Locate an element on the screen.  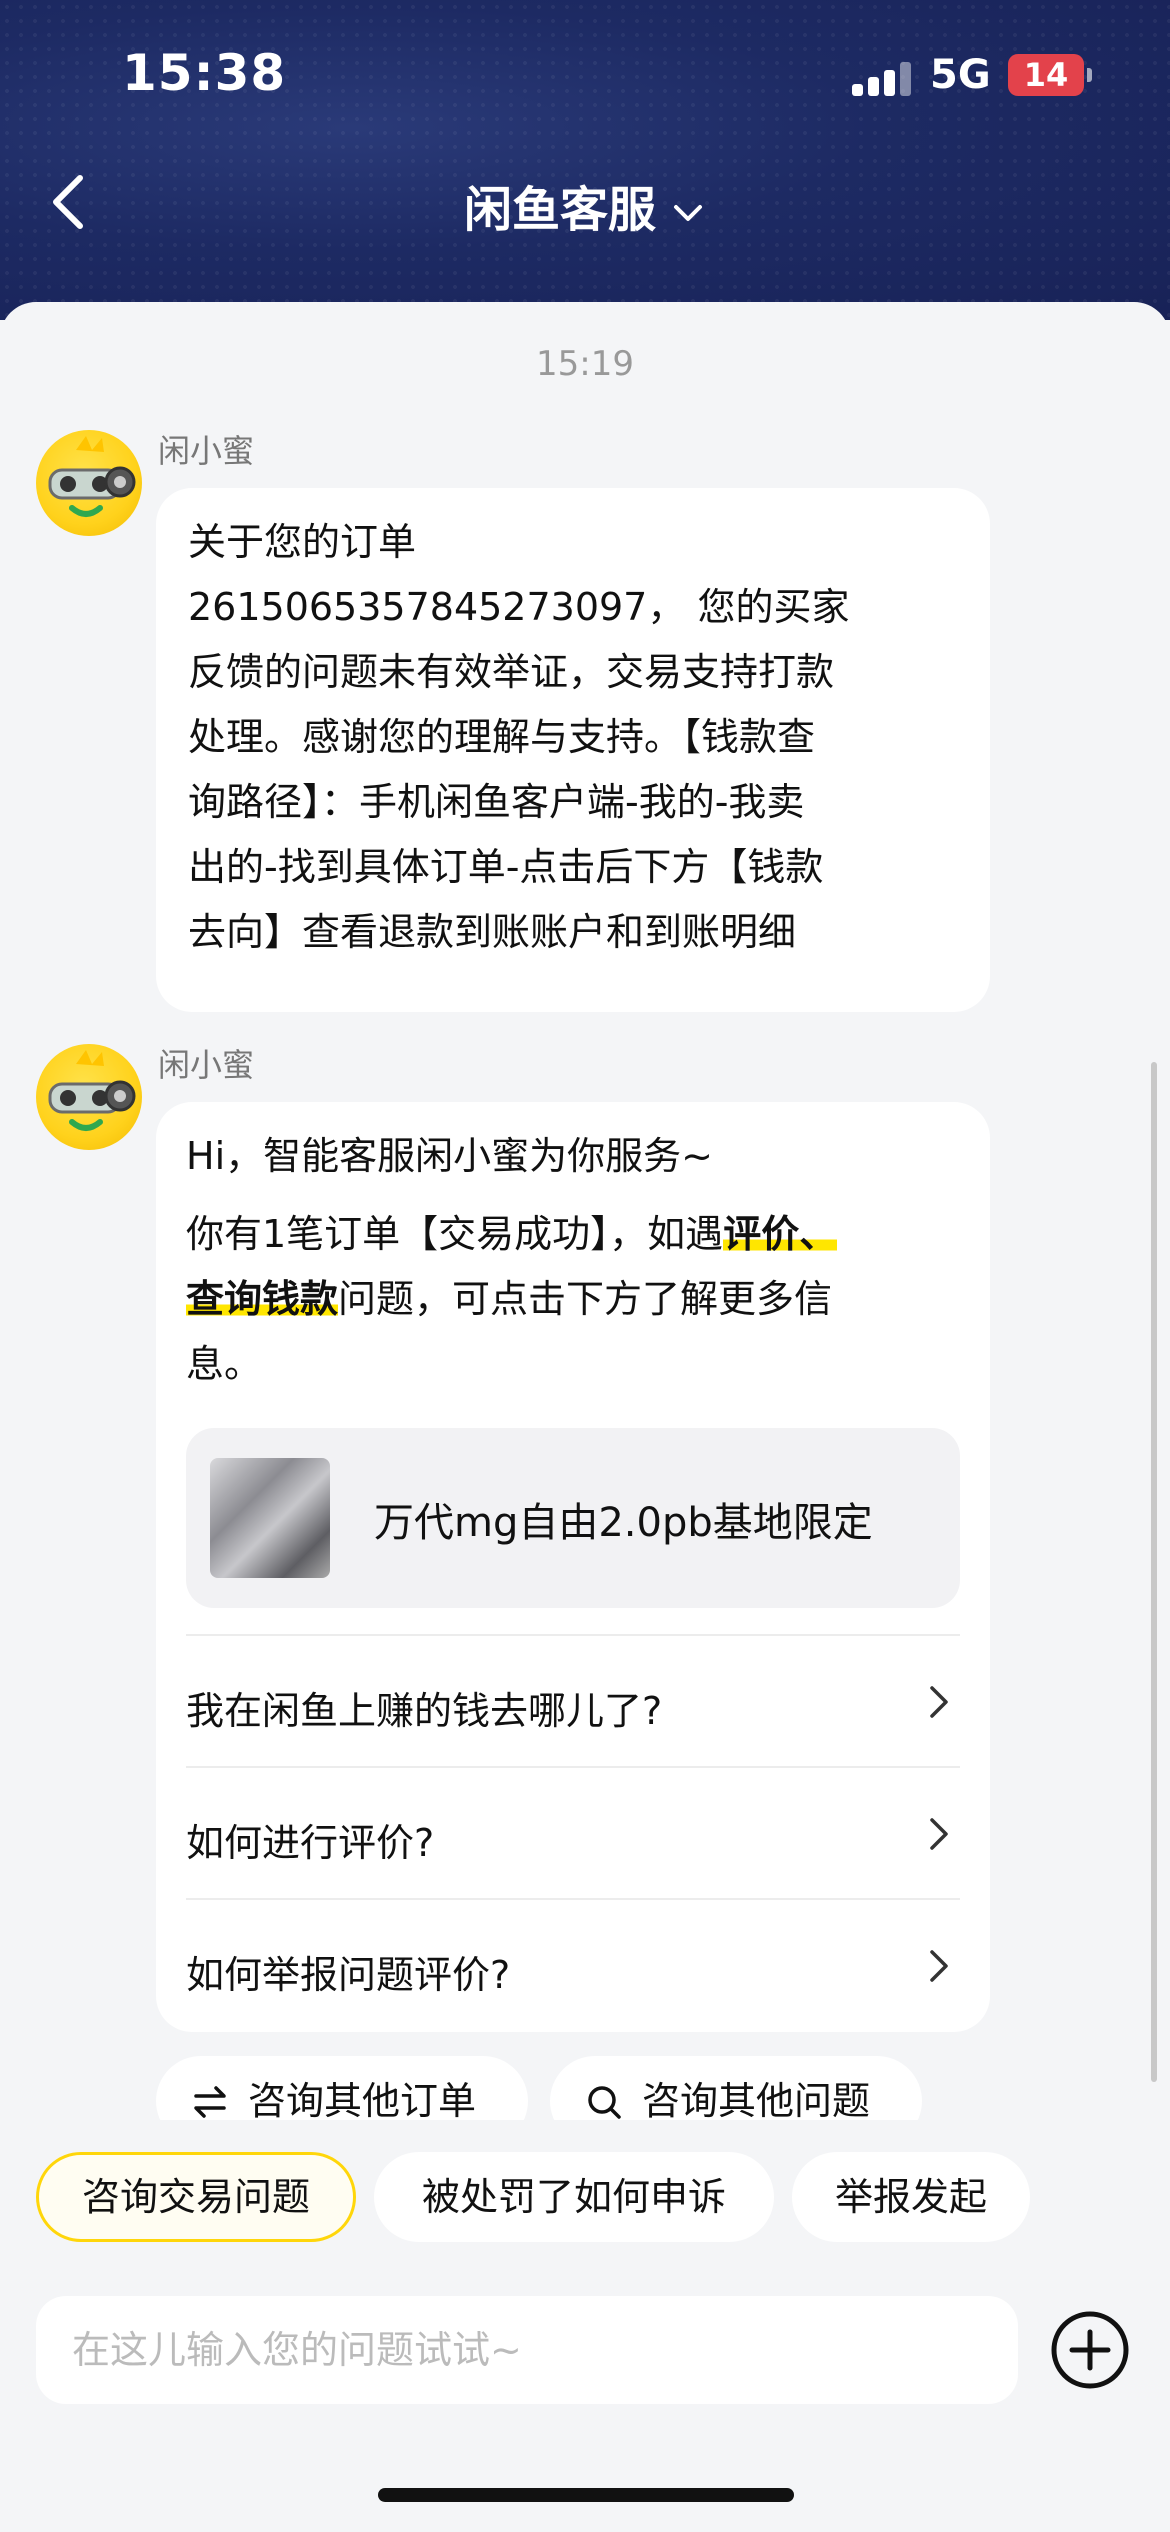
faq-item: 如何进行评价? is located at coordinates (573, 1832).